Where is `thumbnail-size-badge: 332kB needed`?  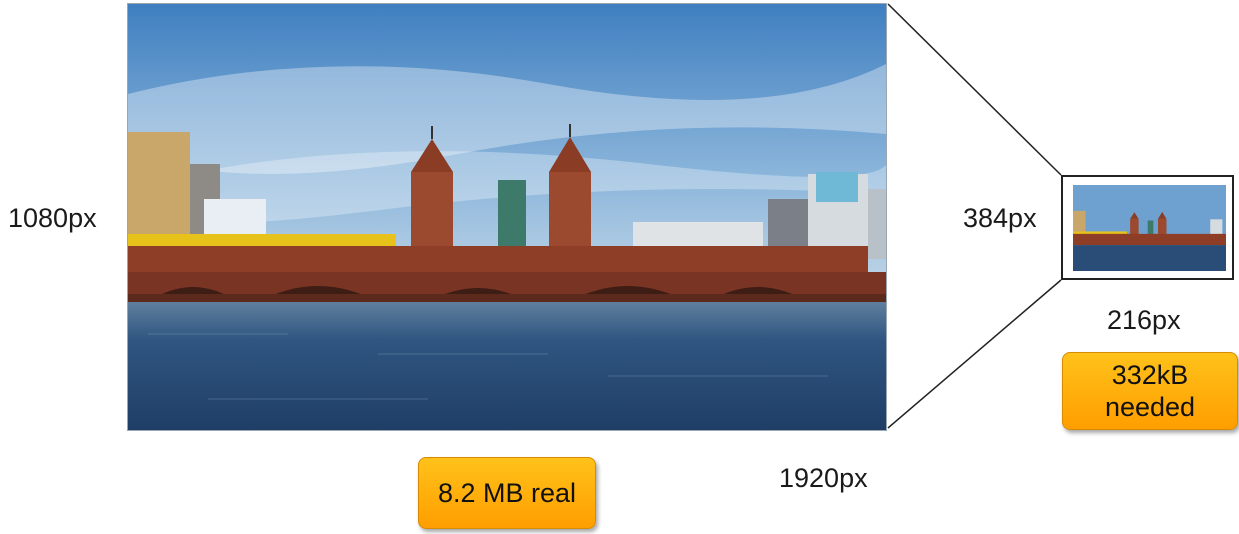
thumbnail-size-badge: 332kB needed is located at coordinates (1150, 391).